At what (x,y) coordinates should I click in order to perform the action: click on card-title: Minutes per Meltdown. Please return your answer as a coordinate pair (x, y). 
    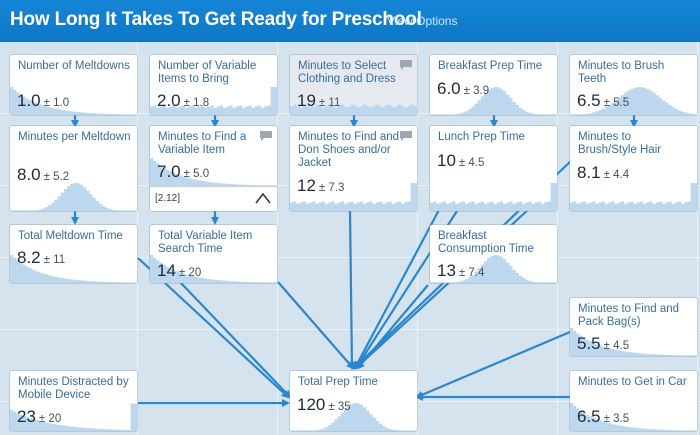
    Looking at the image, I should click on (74, 137).